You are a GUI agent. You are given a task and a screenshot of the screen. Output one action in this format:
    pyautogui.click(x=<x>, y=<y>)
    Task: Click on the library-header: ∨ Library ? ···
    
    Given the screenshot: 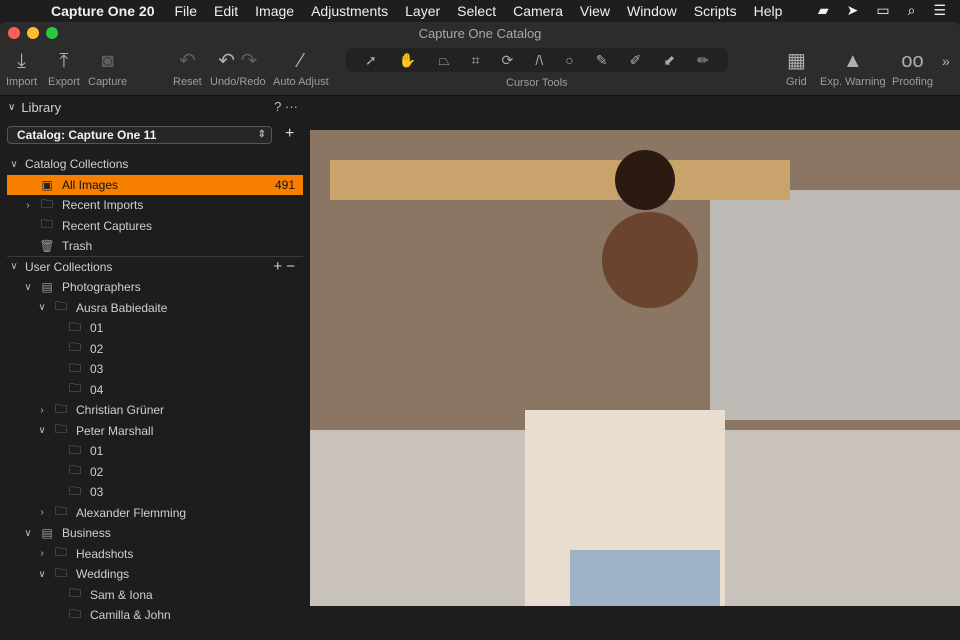 What is the action you would take?
    pyautogui.click(x=154, y=107)
    